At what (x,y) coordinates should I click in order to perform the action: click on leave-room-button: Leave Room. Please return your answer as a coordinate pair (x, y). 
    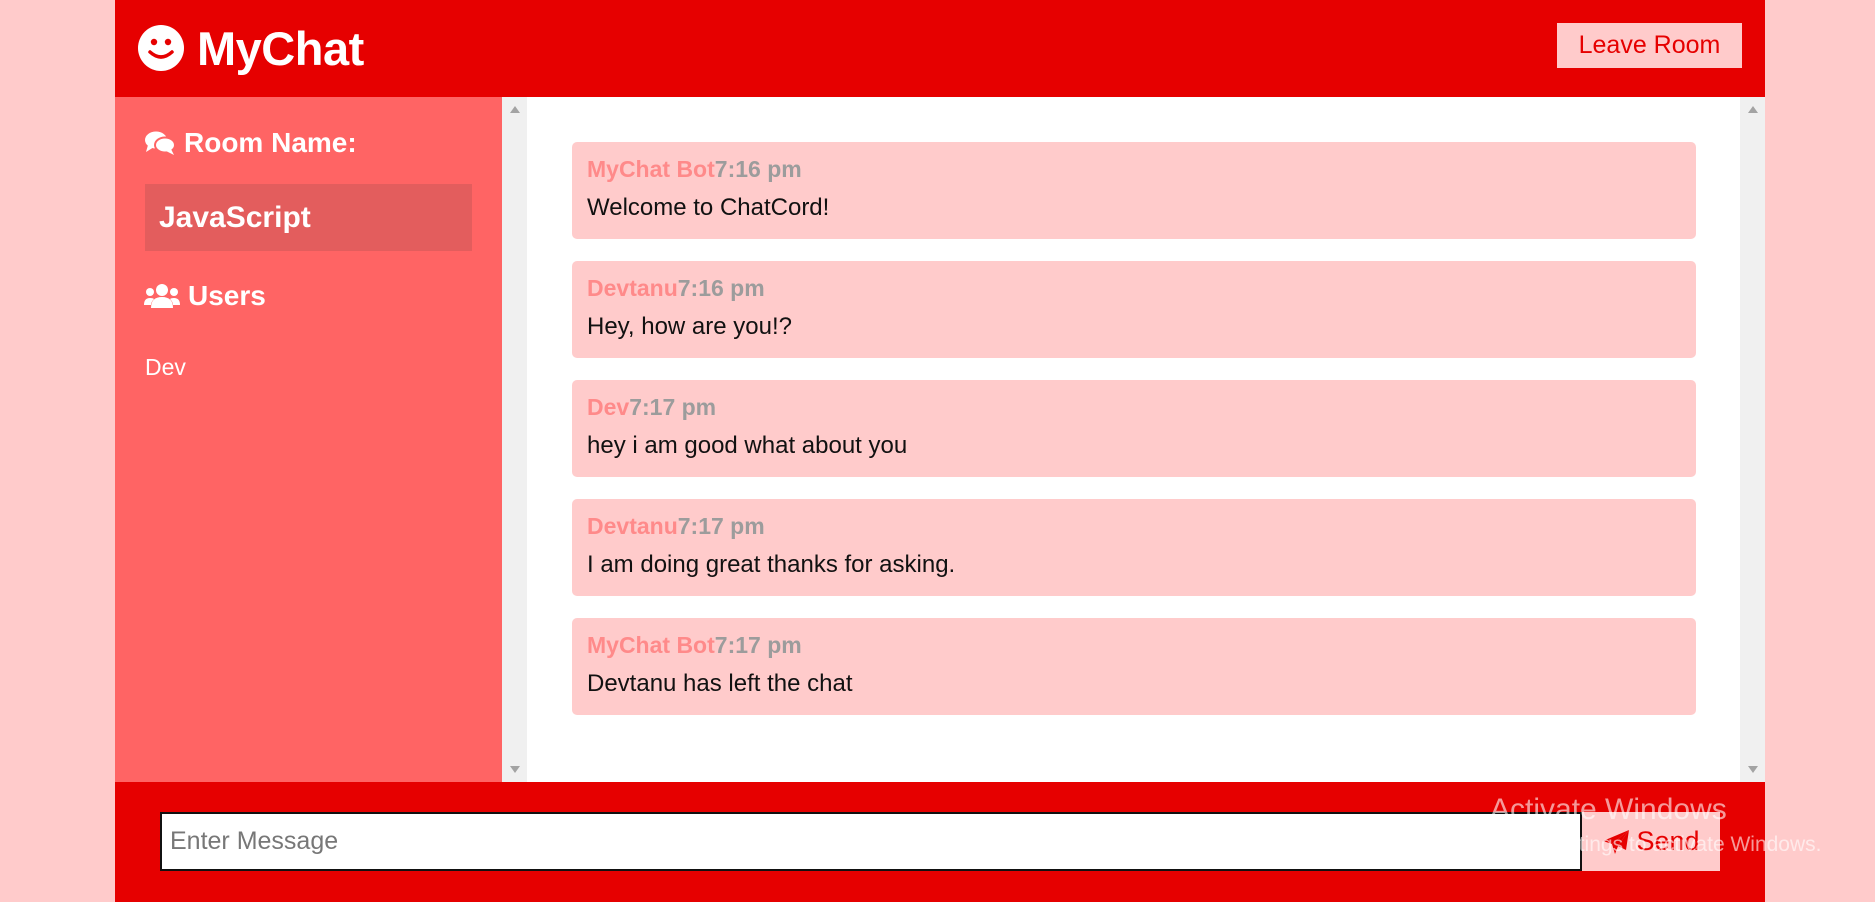
    Looking at the image, I should click on (1649, 45).